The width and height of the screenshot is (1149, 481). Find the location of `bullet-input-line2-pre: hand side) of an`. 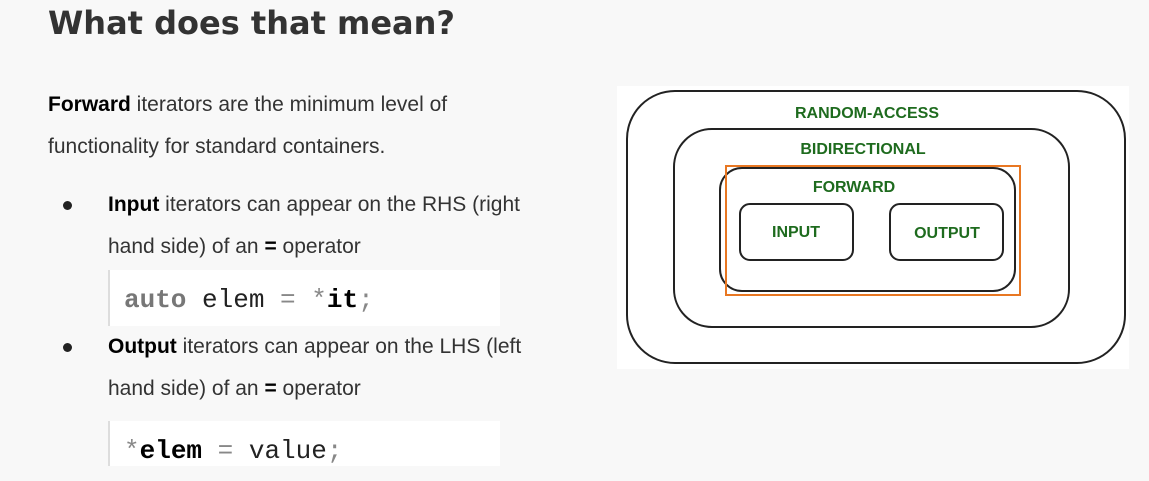

bullet-input-line2-pre: hand side) of an is located at coordinates (186, 246).